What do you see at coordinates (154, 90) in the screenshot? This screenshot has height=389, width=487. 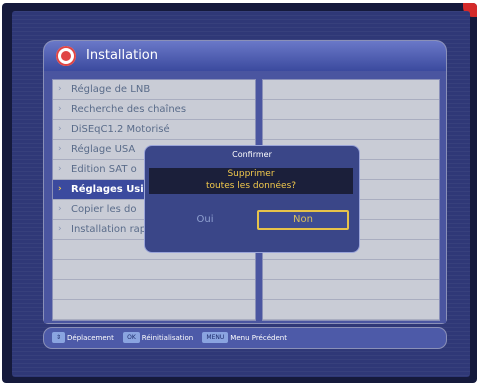 I see `menu-item-lnb: › Réglage de LNB` at bounding box center [154, 90].